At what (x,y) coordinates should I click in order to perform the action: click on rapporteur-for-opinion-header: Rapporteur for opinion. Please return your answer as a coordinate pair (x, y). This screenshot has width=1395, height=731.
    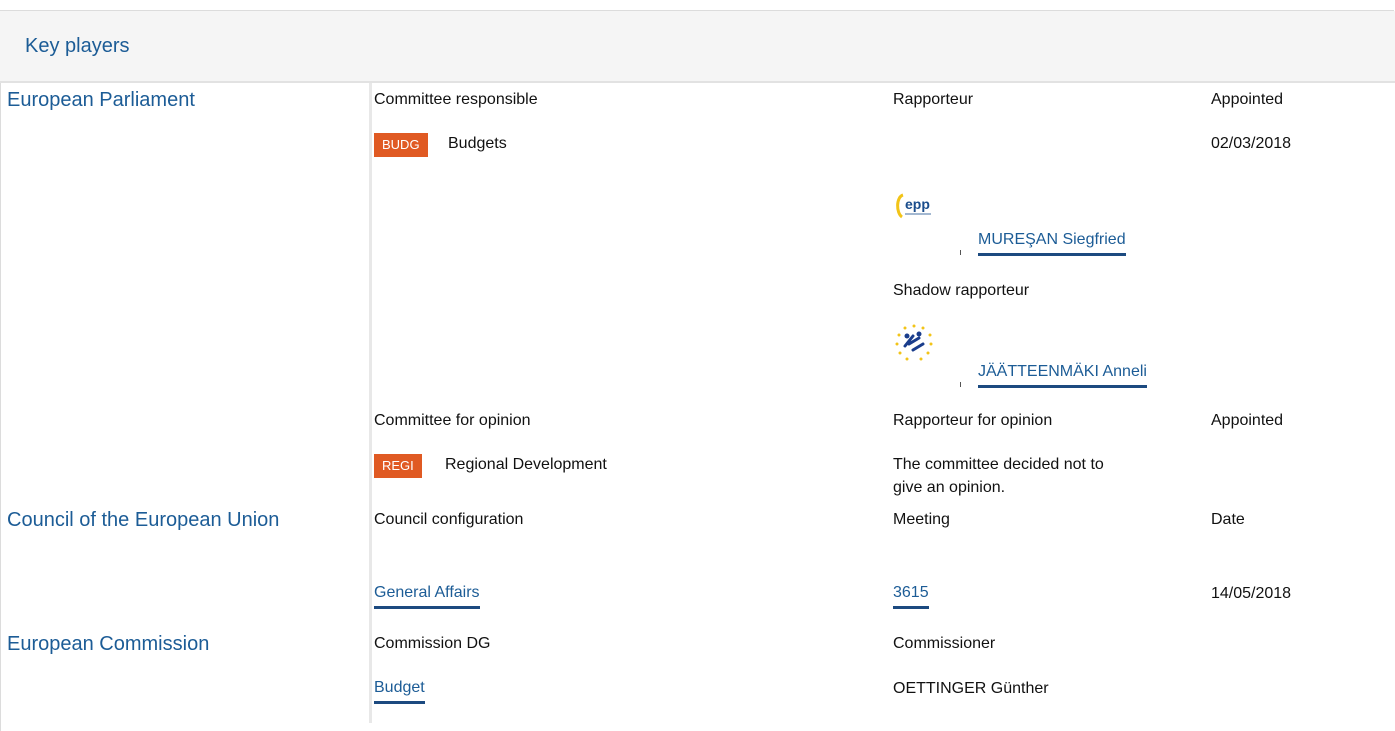
    Looking at the image, I should click on (973, 420).